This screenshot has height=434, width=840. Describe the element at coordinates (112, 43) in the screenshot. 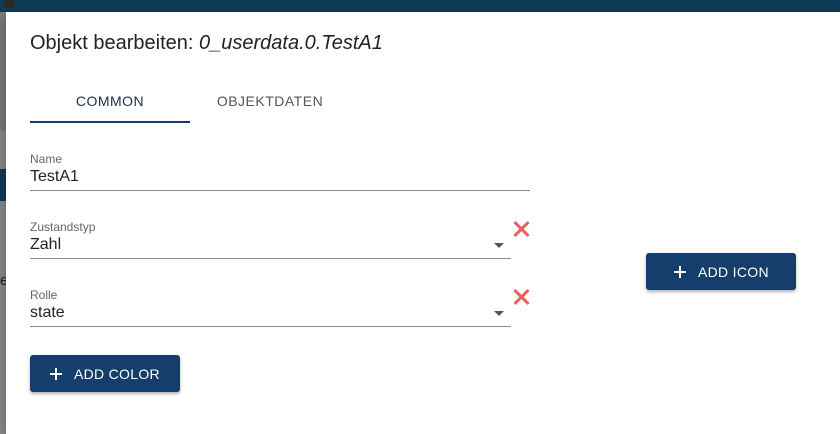

I see `dialog-title-prefix: Objekt bearbeiten:` at that location.